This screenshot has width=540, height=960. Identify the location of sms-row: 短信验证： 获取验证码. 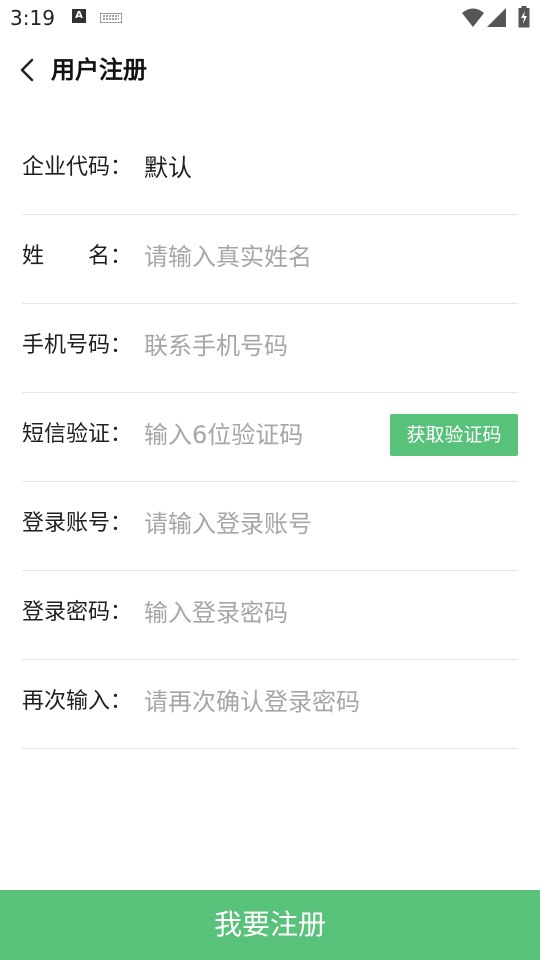
(270, 437).